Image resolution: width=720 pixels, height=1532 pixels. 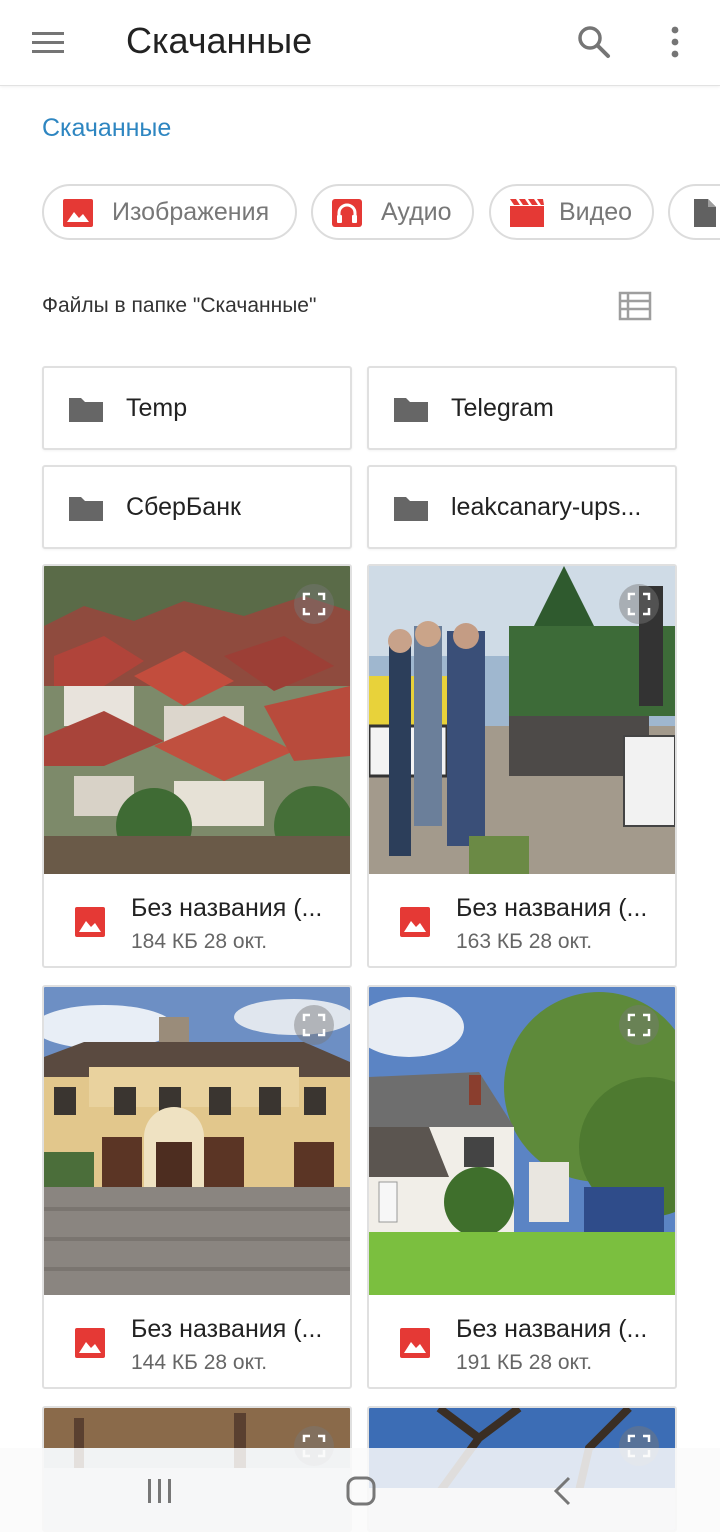 I want to click on file-card: Без названия (... 163 КБ 28 окт., so click(x=522, y=766).